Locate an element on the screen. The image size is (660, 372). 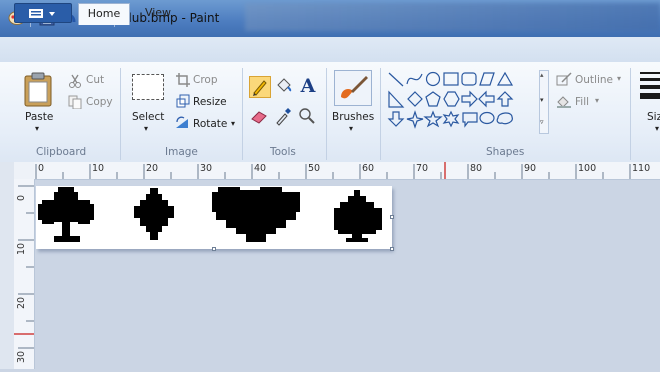
shapes-more-icon: ▿ is located at coordinates (542, 122).